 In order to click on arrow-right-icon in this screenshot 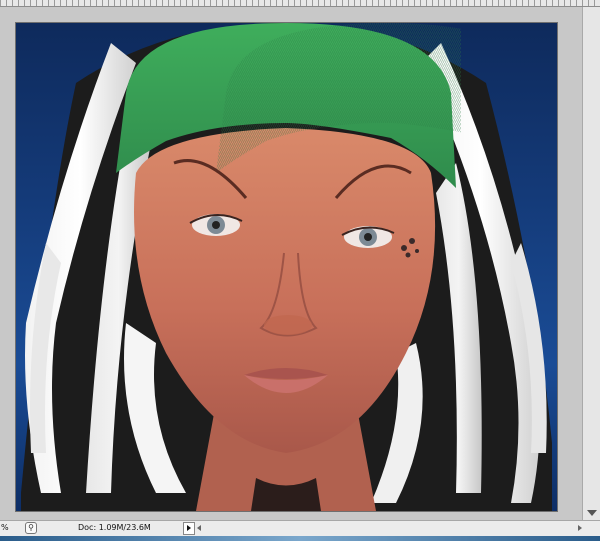, I will do `click(580, 528)`.